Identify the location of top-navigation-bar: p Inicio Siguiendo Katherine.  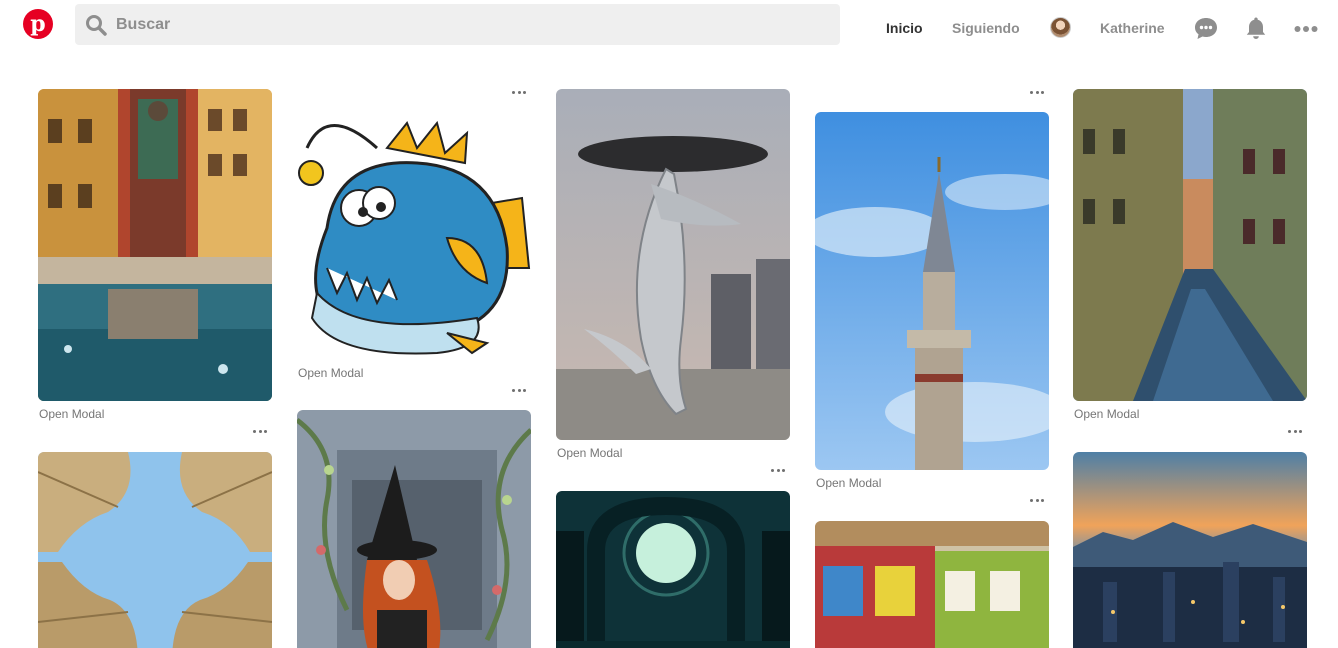
(669, 28).